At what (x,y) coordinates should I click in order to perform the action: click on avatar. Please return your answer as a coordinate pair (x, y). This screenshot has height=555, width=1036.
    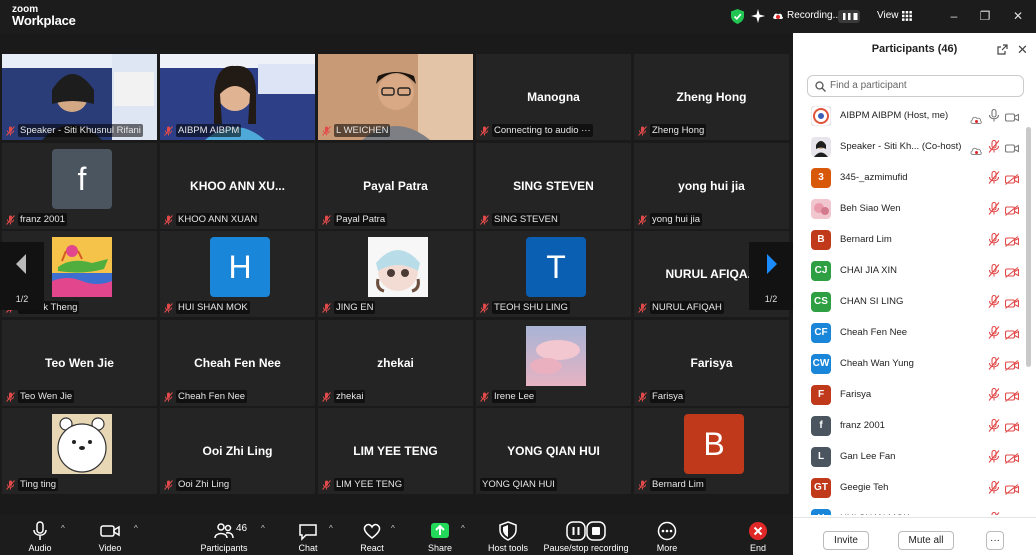
    Looking at the image, I should click on (821, 147).